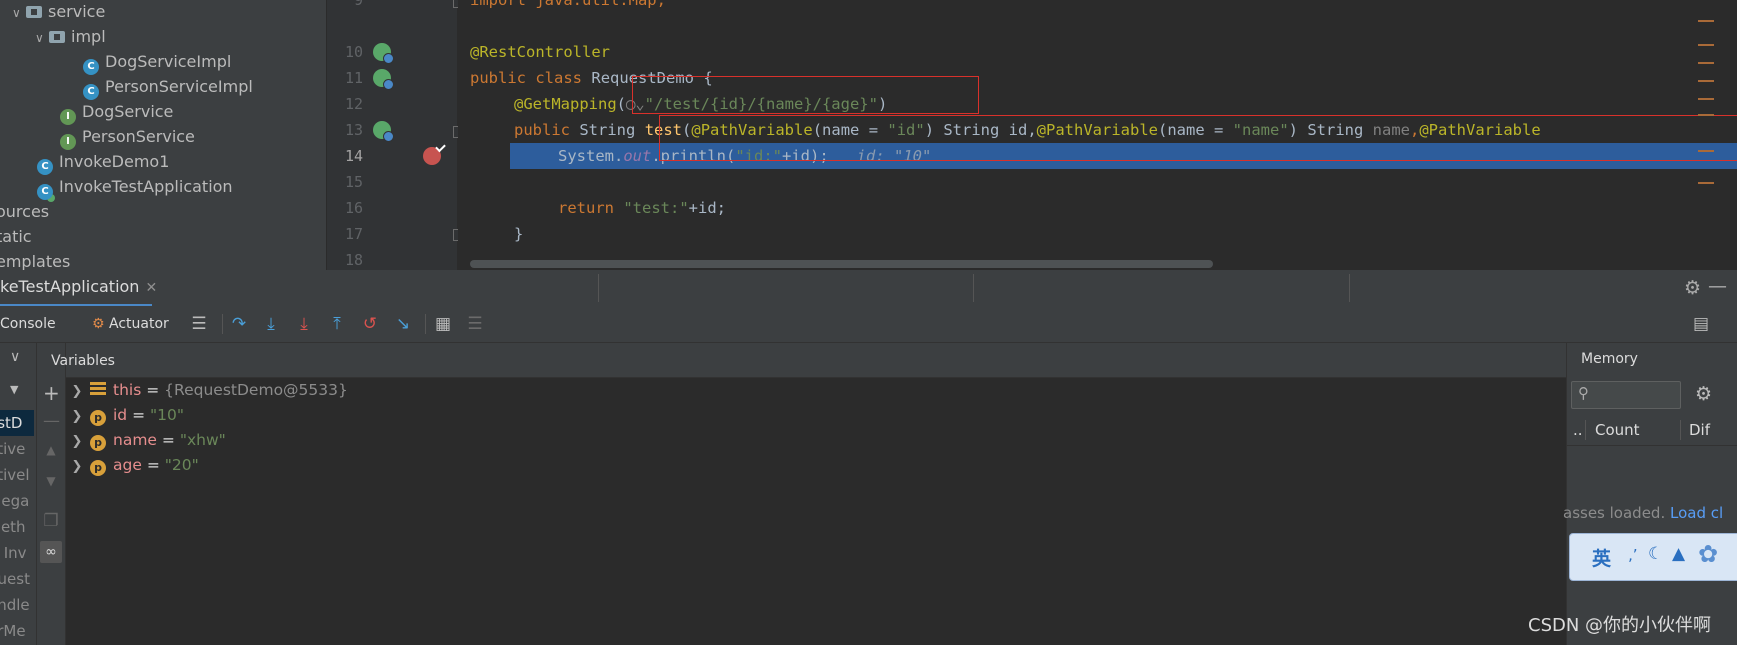 The width and height of the screenshot is (1737, 645). Describe the element at coordinates (353, 104) in the screenshot. I see `line-number: 12` at that location.